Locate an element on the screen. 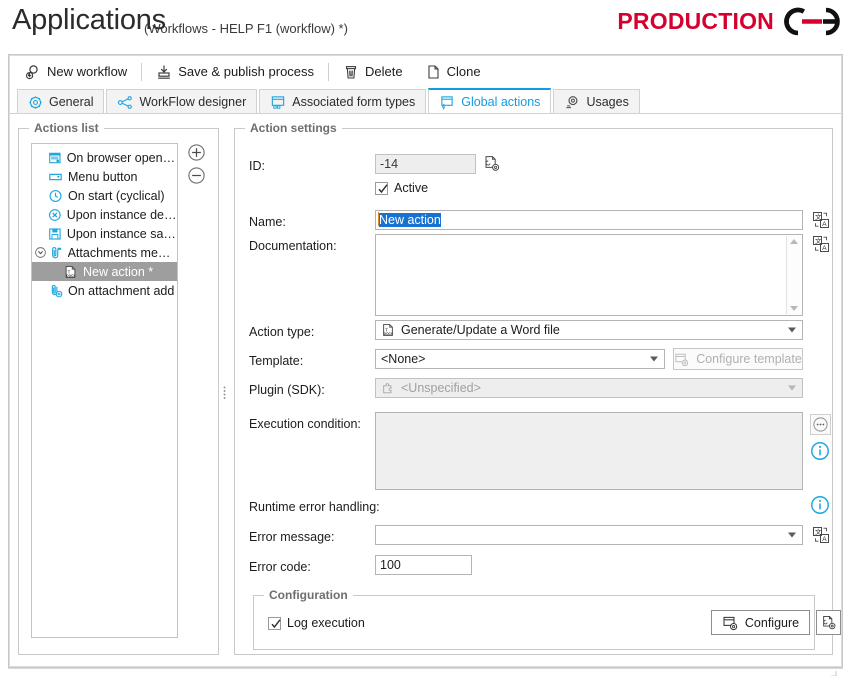 The image size is (851, 676). svg-text: DOCX is located at coordinates (389, 334).